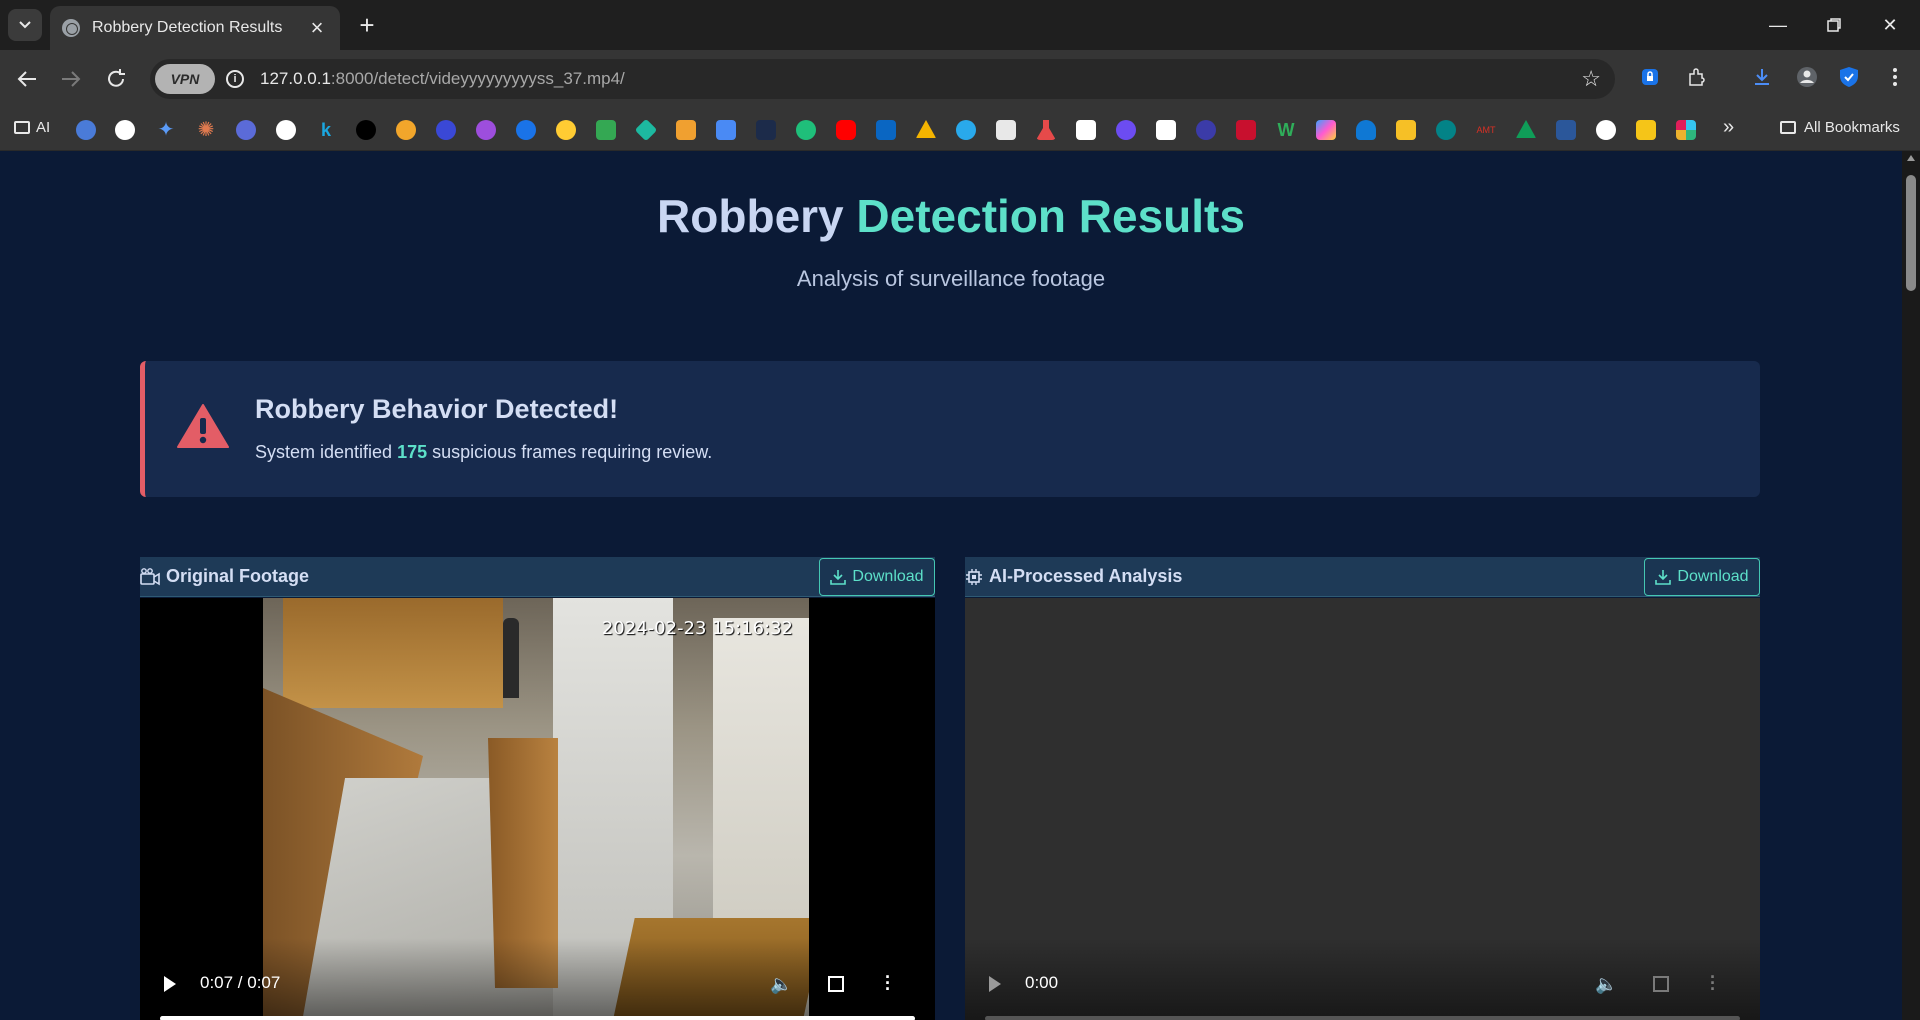 This screenshot has width=1920, height=1020. I want to click on globe-icon, so click(71, 28).